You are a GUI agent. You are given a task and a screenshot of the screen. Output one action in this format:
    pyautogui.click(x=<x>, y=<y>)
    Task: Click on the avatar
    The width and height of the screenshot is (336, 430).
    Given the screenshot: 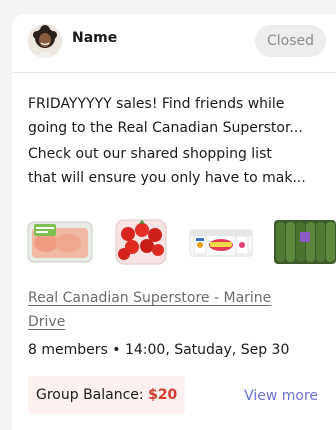 What is the action you would take?
    pyautogui.click(x=45, y=41)
    